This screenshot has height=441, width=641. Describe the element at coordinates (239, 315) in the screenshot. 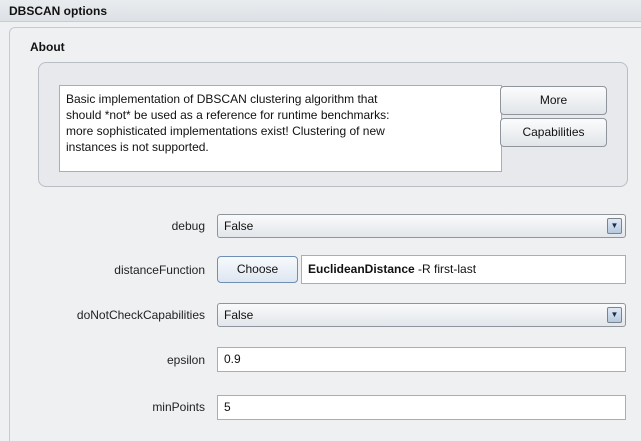

I see `do-not-check-capabilities-value: False` at that location.